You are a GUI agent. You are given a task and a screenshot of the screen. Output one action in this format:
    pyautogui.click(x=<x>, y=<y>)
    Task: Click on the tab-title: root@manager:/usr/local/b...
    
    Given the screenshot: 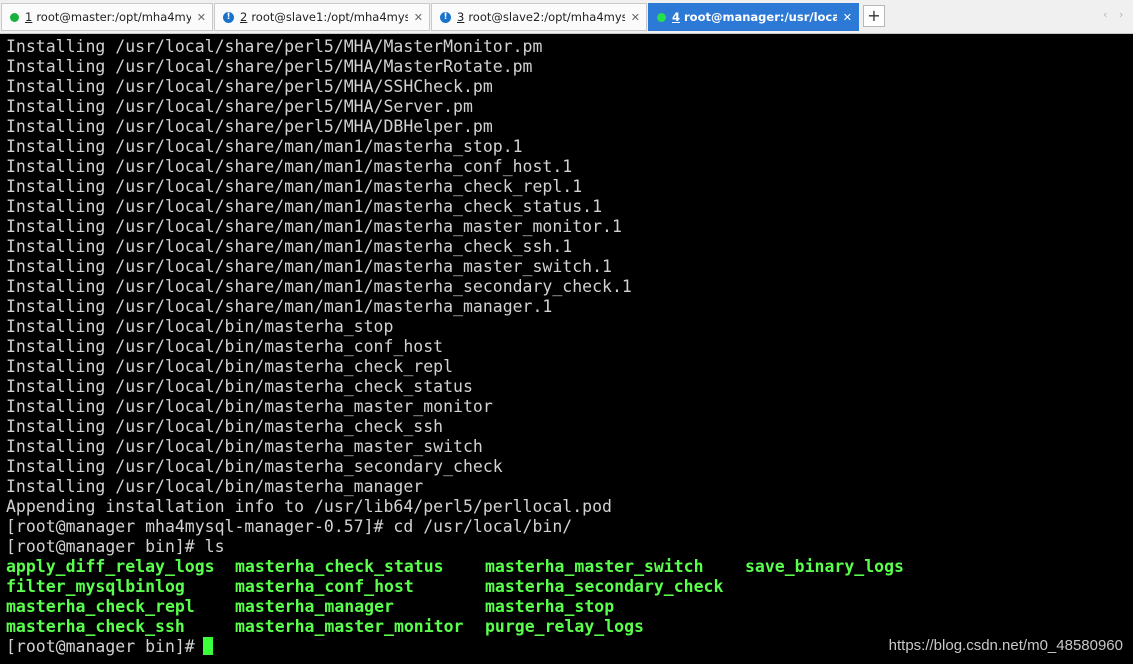 What is the action you would take?
    pyautogui.click(x=760, y=17)
    